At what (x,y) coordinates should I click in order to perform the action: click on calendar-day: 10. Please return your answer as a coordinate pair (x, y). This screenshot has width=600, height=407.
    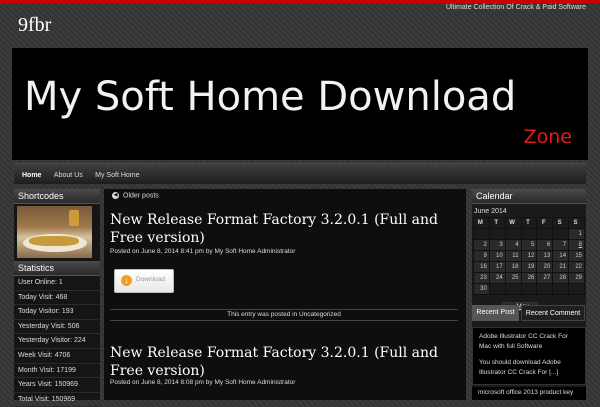
    Looking at the image, I should click on (497, 256).